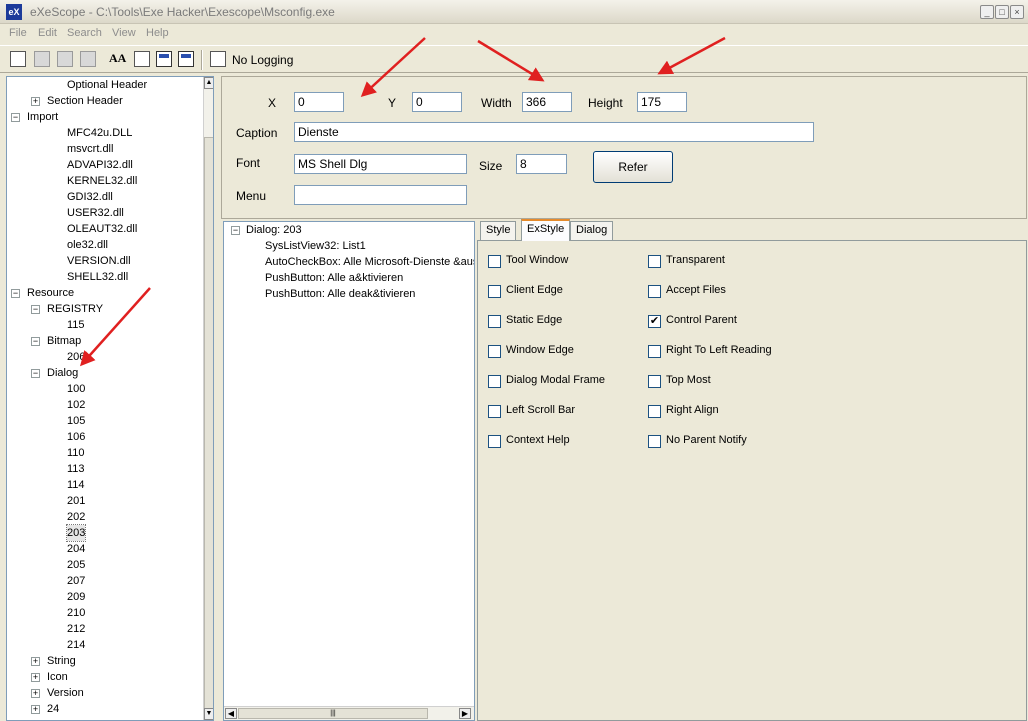  Describe the element at coordinates (85, 101) in the screenshot. I see `tree-item: Section Header` at that location.